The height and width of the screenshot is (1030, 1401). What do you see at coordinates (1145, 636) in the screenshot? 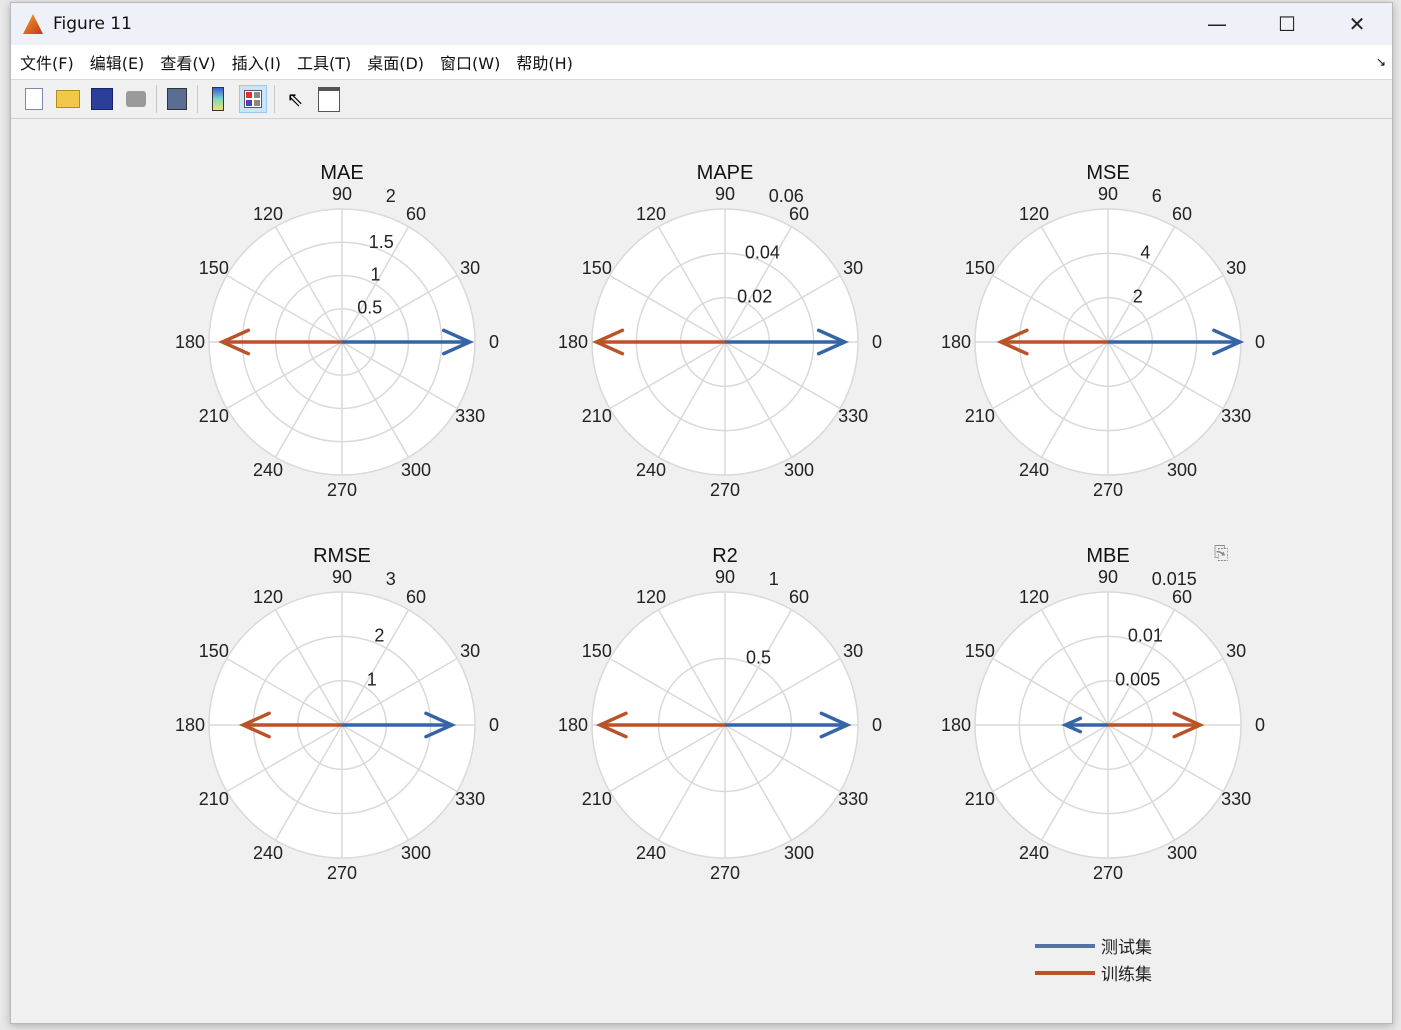
I see `radial-tick-label: 0.01` at bounding box center [1145, 636].